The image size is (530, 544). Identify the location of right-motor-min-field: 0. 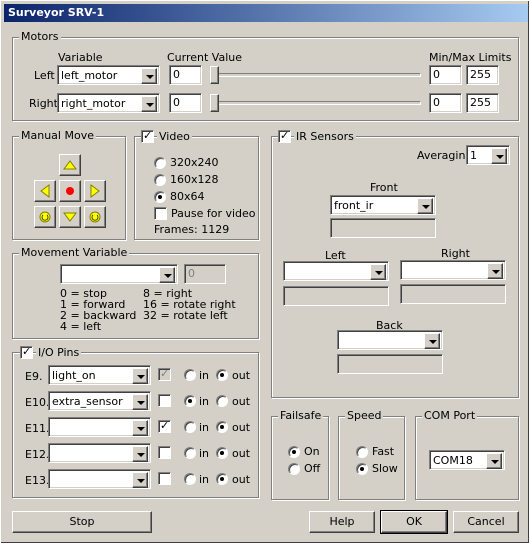
(445, 103).